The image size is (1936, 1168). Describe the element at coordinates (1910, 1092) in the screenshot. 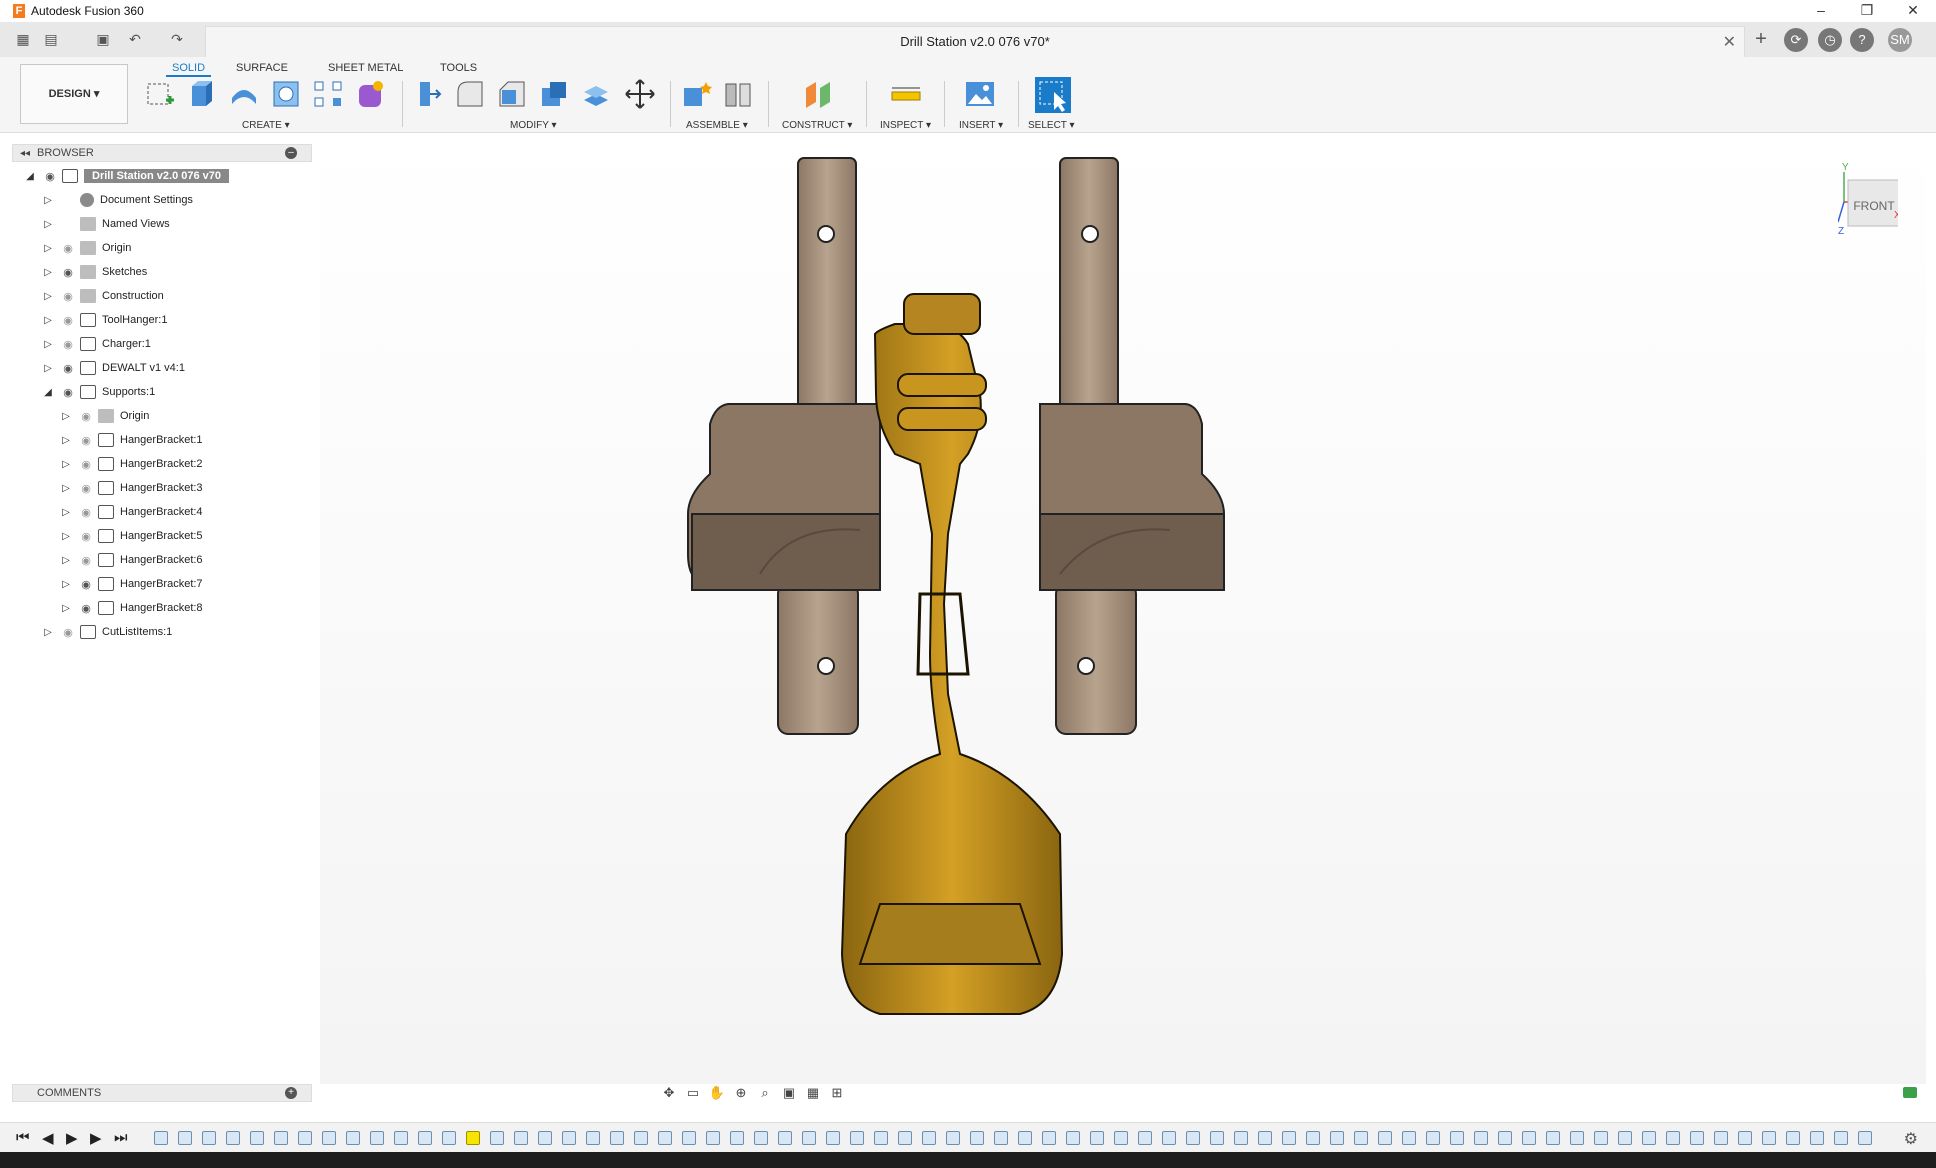

I see `chat-icon` at that location.